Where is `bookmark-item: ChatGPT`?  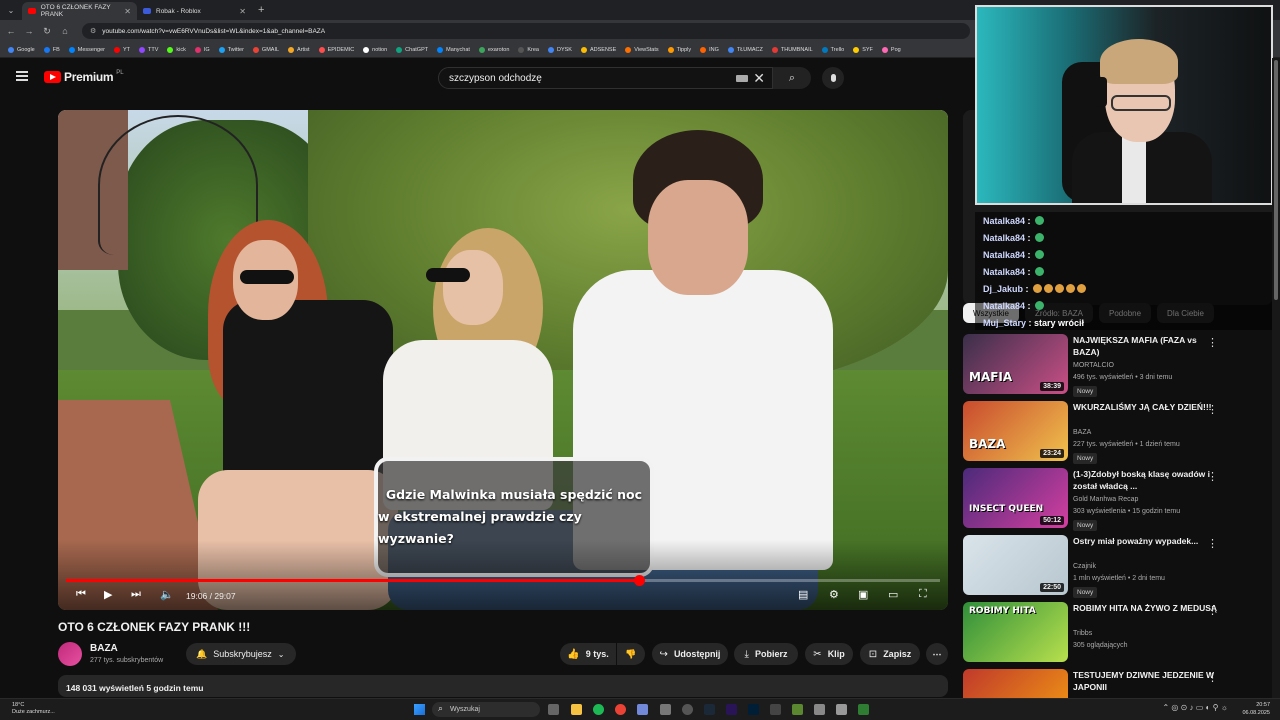
bookmark-item: ChatGPT is located at coordinates (412, 49).